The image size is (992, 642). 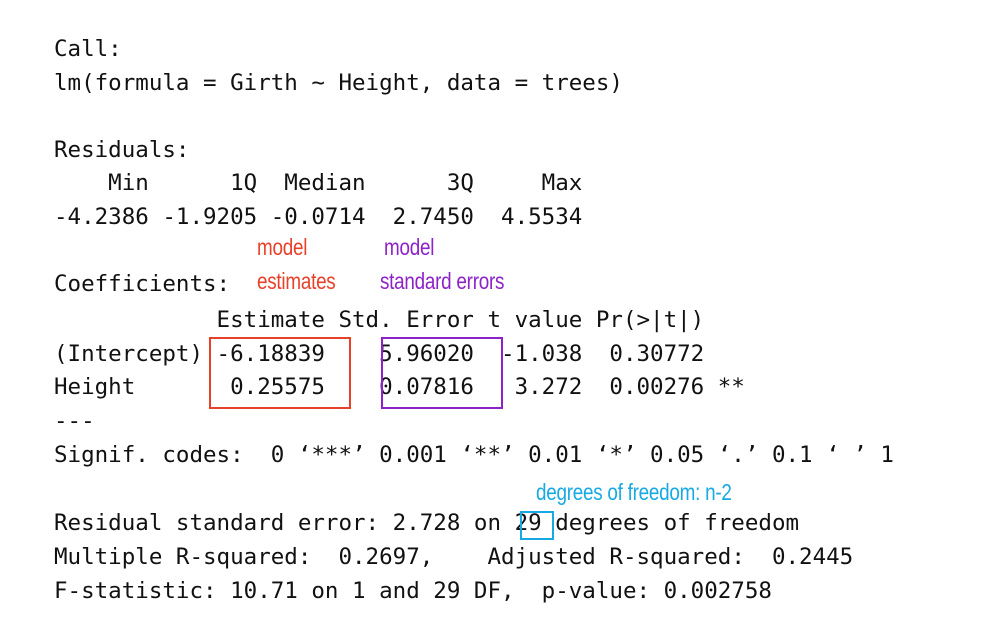 What do you see at coordinates (142, 284) in the screenshot?
I see `coefficients-label: Coefficients:` at bounding box center [142, 284].